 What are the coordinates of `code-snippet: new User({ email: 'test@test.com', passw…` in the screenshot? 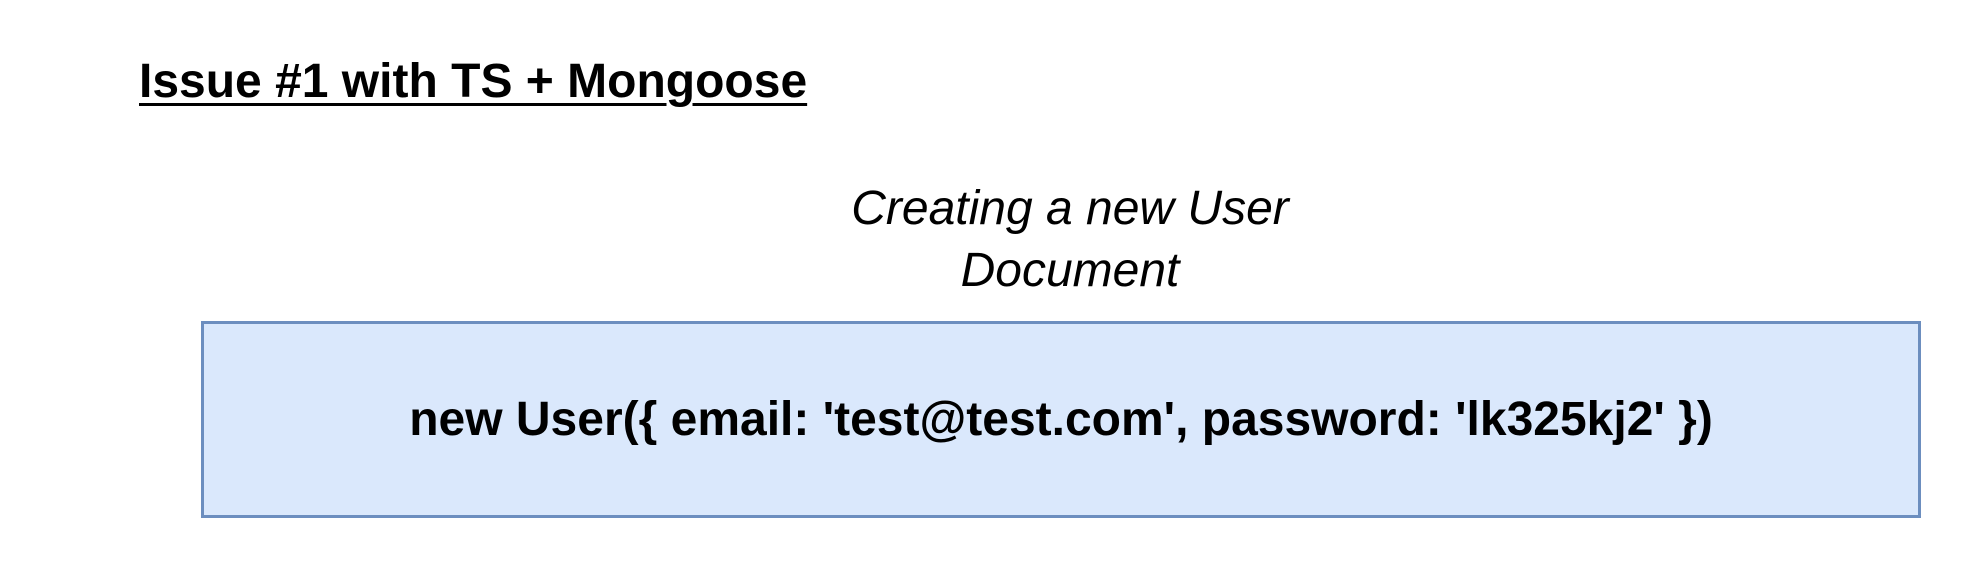 It's located at (1061, 419).